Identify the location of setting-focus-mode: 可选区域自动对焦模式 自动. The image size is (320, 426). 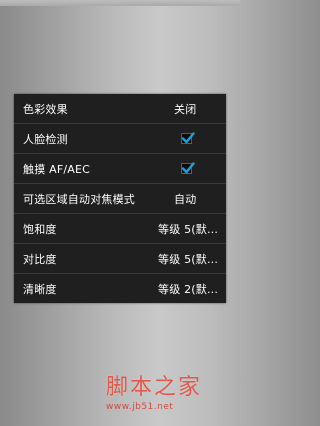
(120, 198).